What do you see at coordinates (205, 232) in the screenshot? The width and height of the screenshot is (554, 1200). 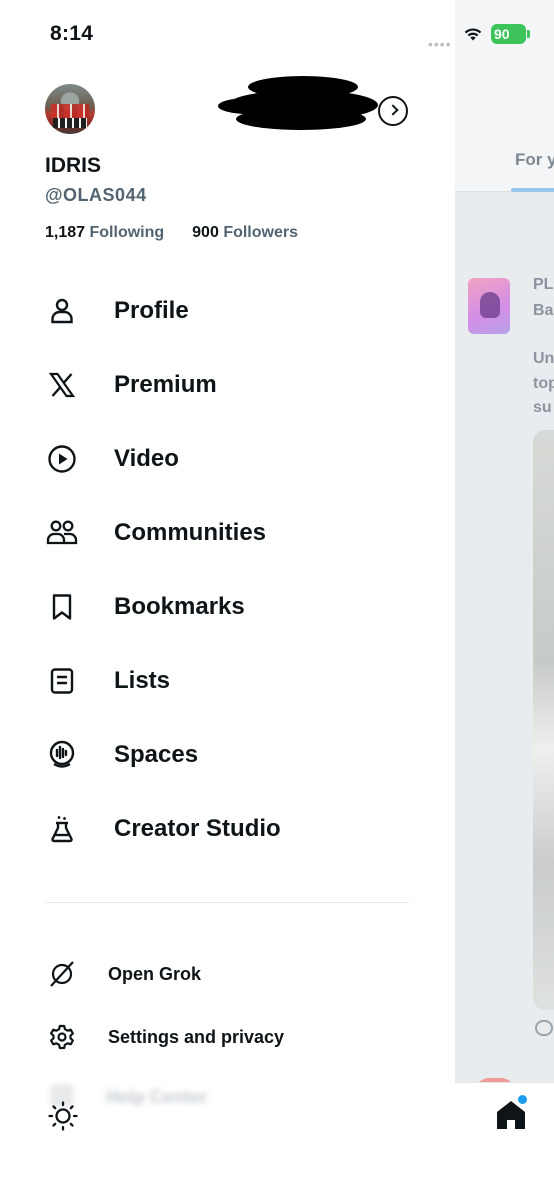 I see `followers-count: 900` at bounding box center [205, 232].